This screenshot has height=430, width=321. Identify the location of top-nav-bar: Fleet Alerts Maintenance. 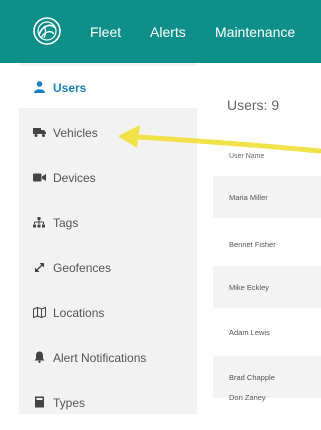
(160, 31).